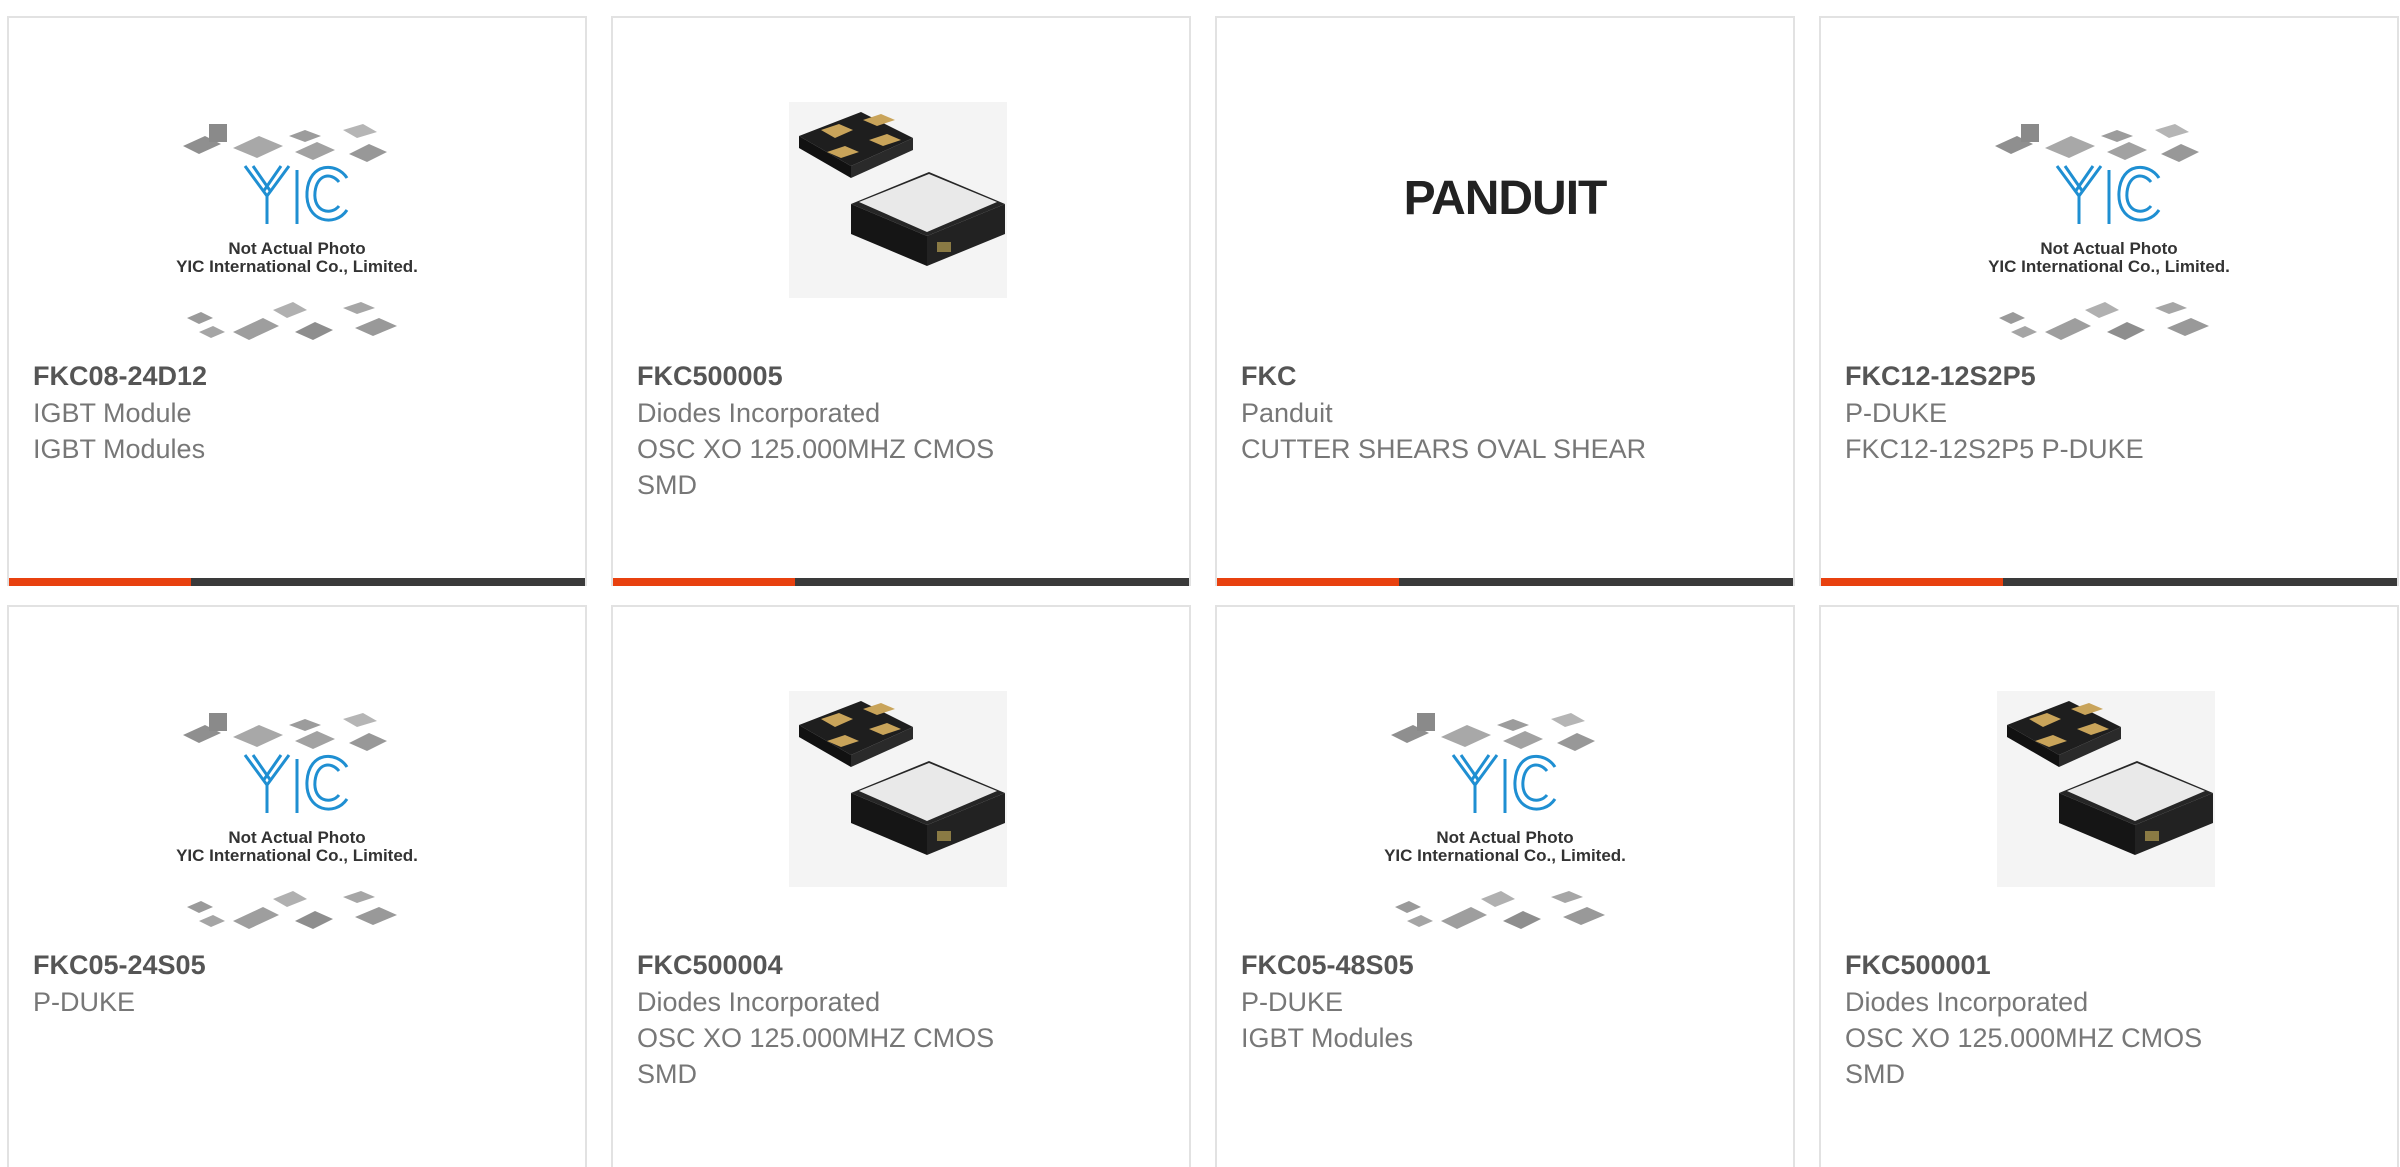  Describe the element at coordinates (112, 413) in the screenshot. I see `product-line: IGBT Module` at that location.